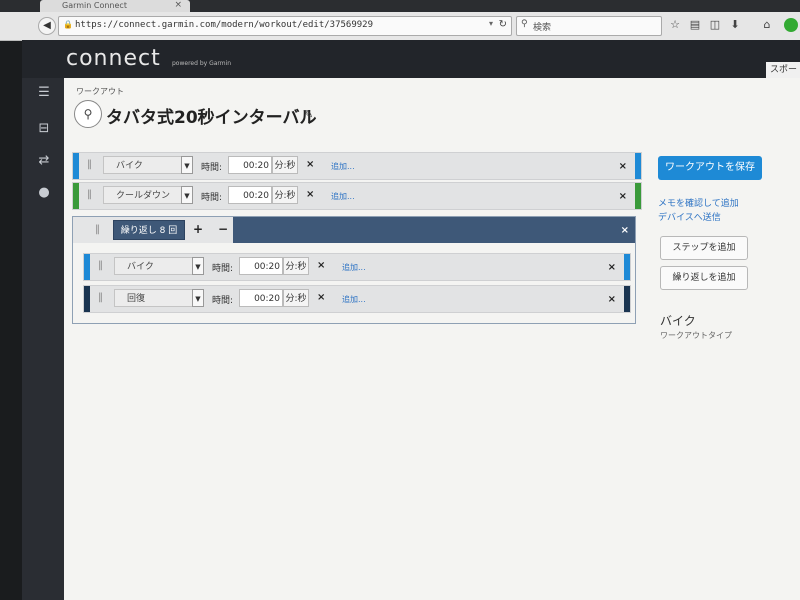  What do you see at coordinates (43, 339) in the screenshot?
I see `sidebar: ☰ ⊟ ⇄ ●` at bounding box center [43, 339].